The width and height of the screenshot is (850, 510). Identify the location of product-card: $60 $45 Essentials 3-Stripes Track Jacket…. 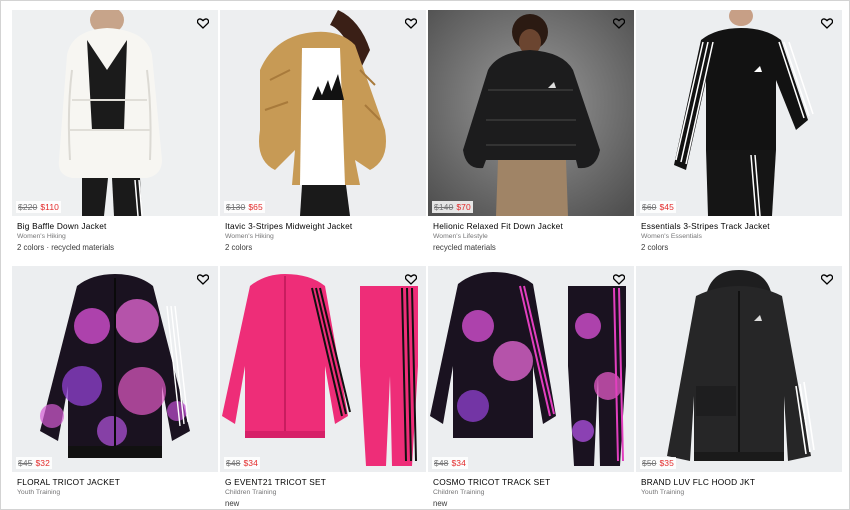
(739, 135).